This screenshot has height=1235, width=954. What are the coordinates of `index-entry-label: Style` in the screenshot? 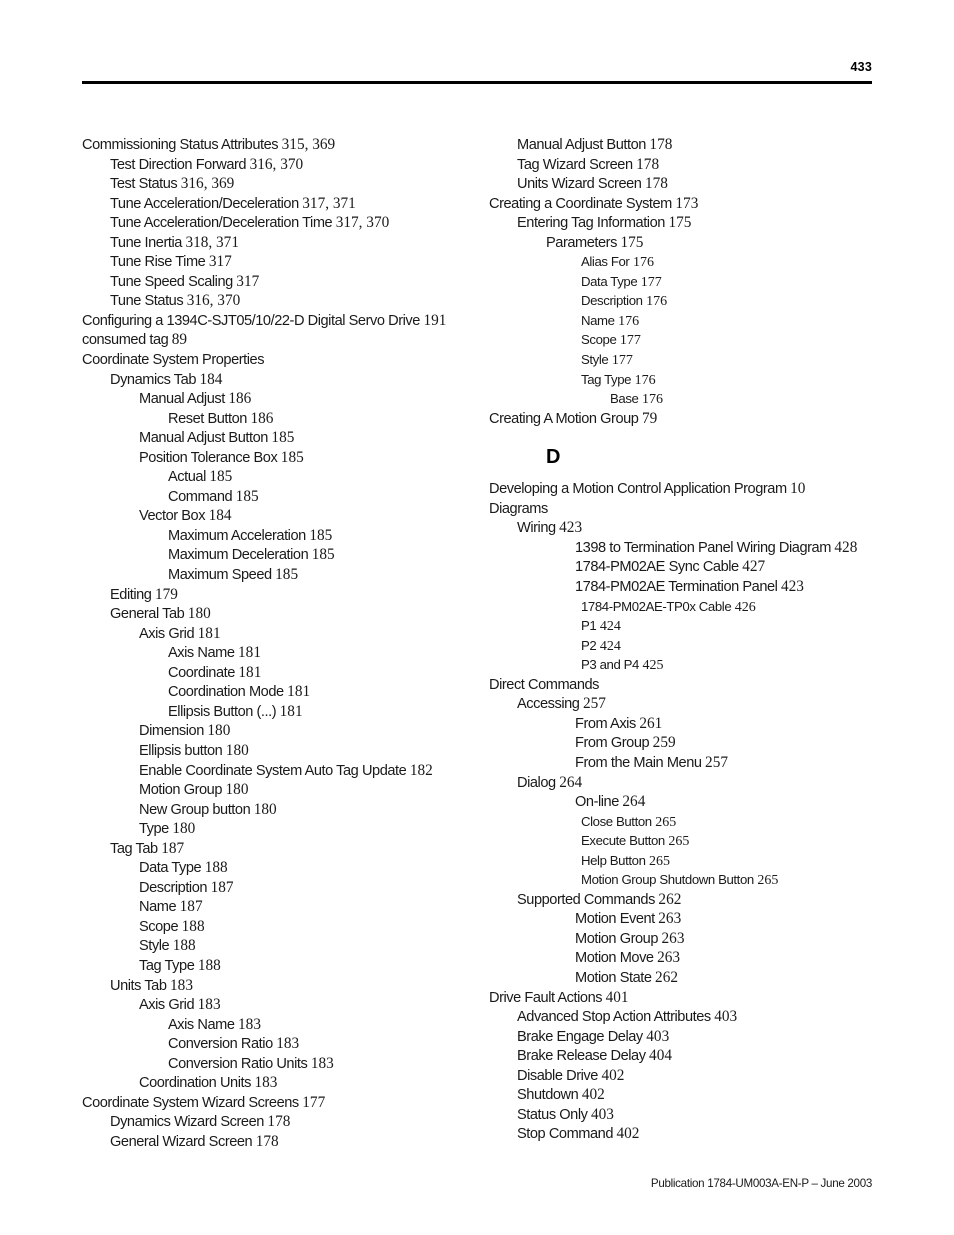 It's located at (595, 360).